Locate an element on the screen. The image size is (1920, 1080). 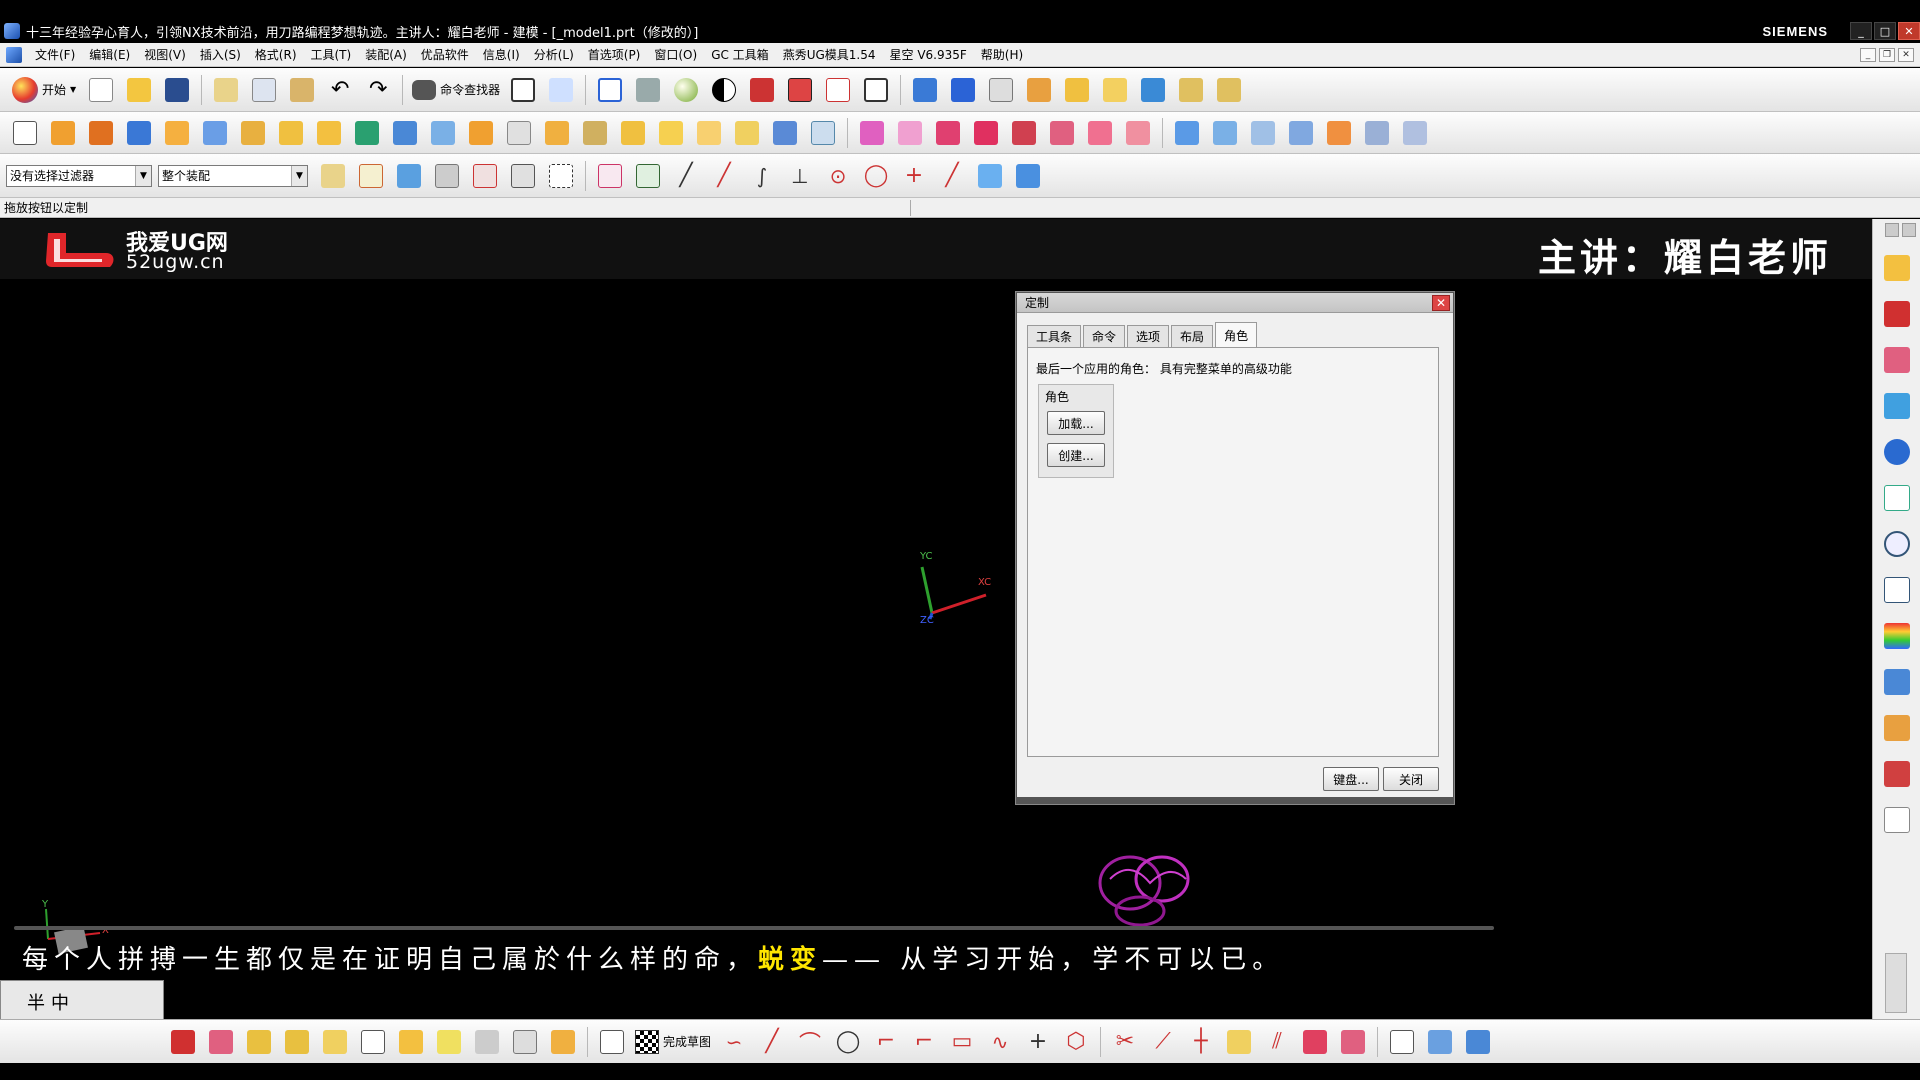
wireframe-button is located at coordinates (838, 90).